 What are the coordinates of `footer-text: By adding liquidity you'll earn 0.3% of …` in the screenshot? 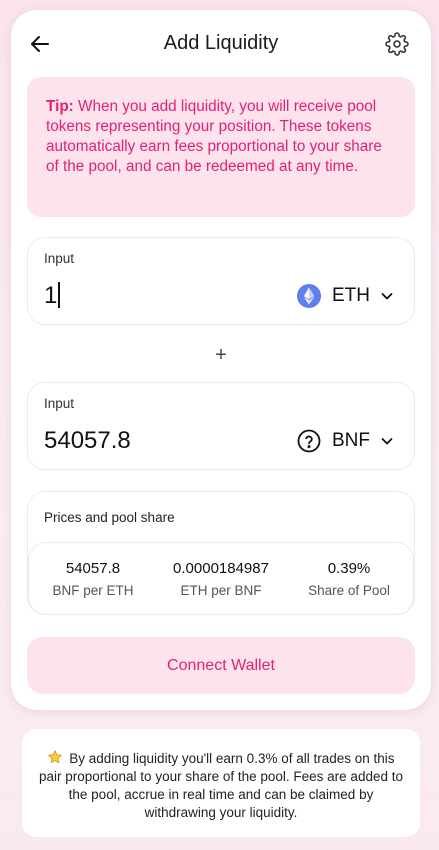 It's located at (221, 785).